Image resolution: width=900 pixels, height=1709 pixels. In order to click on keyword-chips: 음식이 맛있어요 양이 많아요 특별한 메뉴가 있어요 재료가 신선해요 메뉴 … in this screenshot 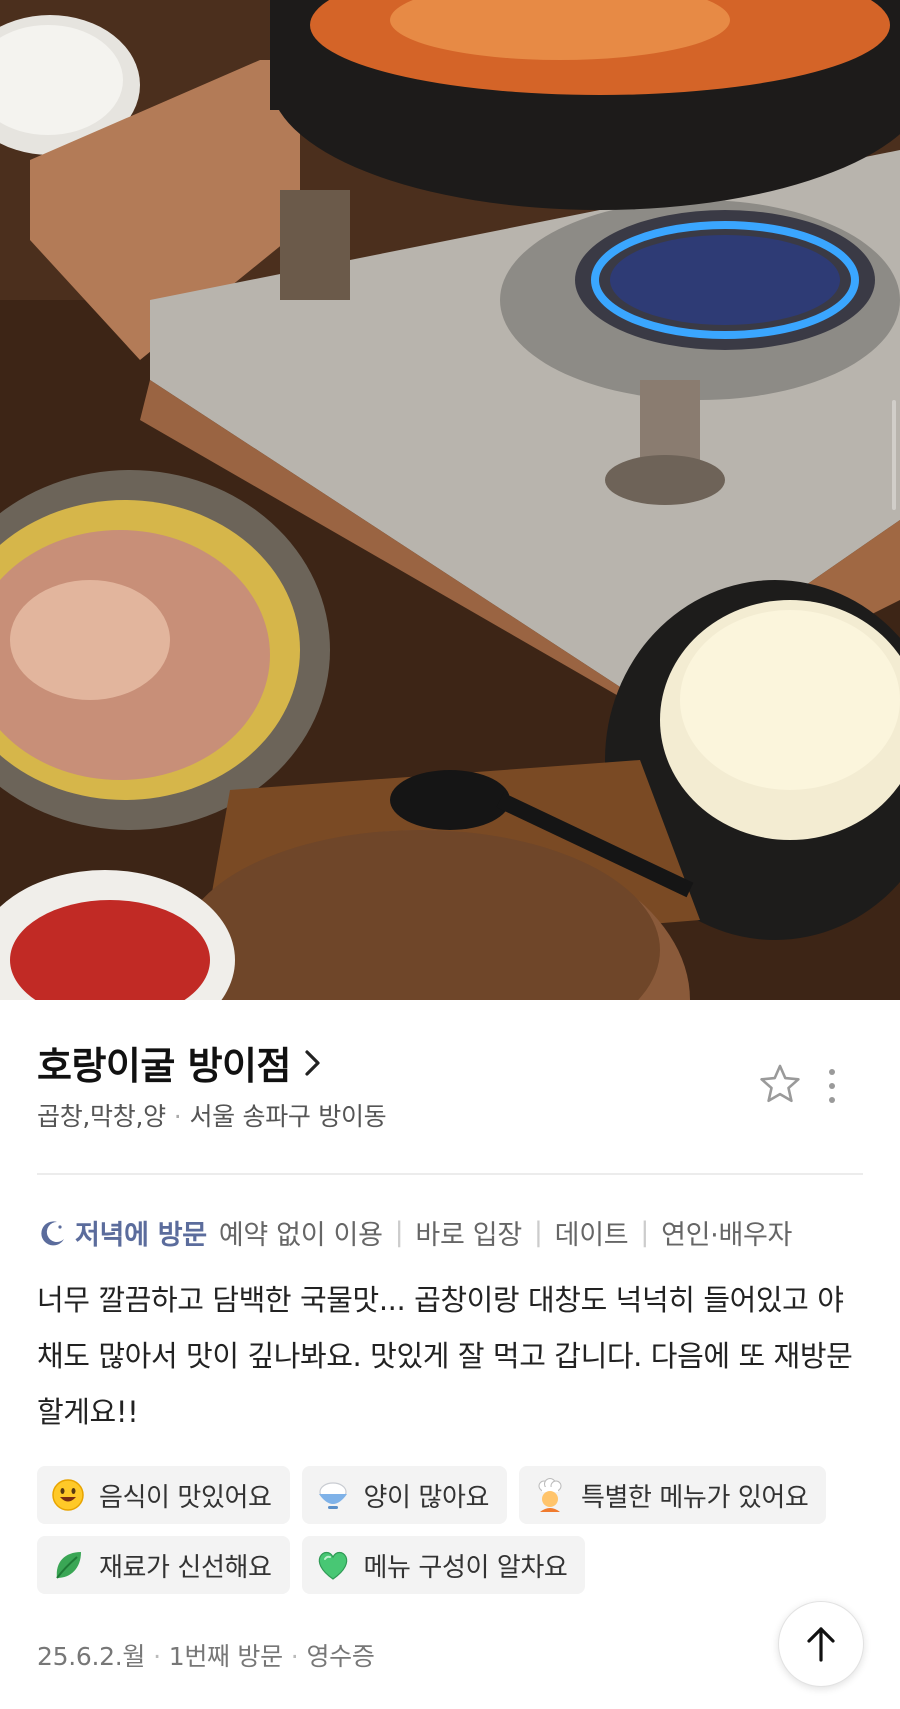, I will do `click(452, 1530)`.